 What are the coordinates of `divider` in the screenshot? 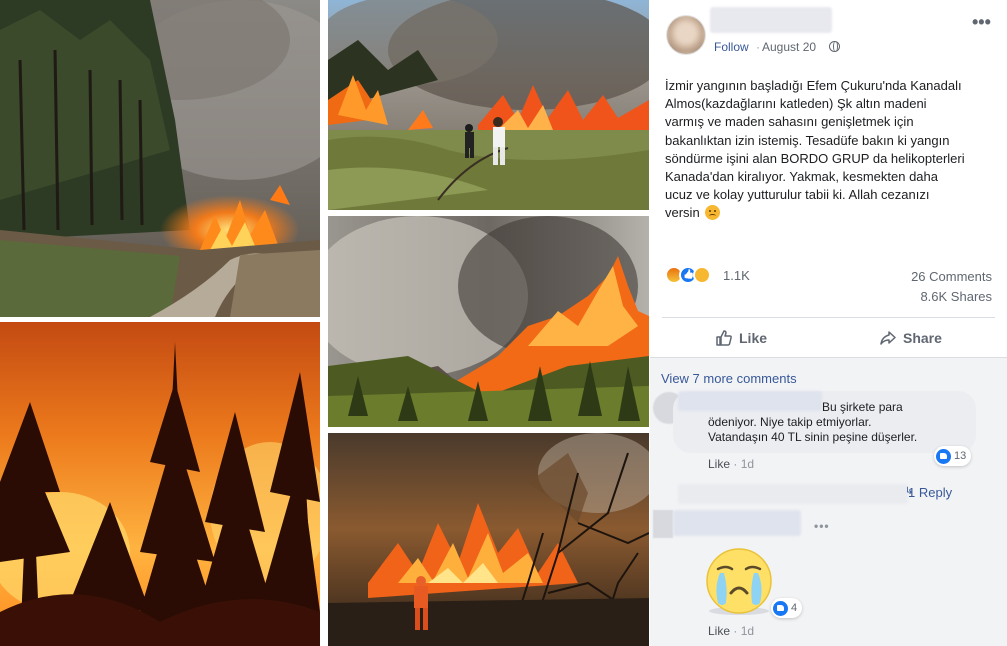 It's located at (828, 317).